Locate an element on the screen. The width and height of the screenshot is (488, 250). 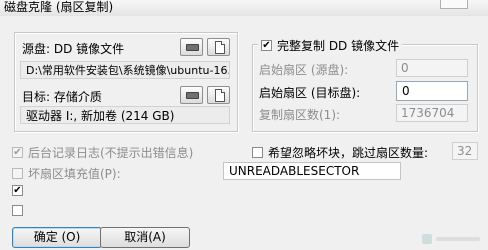
fill-bad-checkbox is located at coordinates (17, 173).